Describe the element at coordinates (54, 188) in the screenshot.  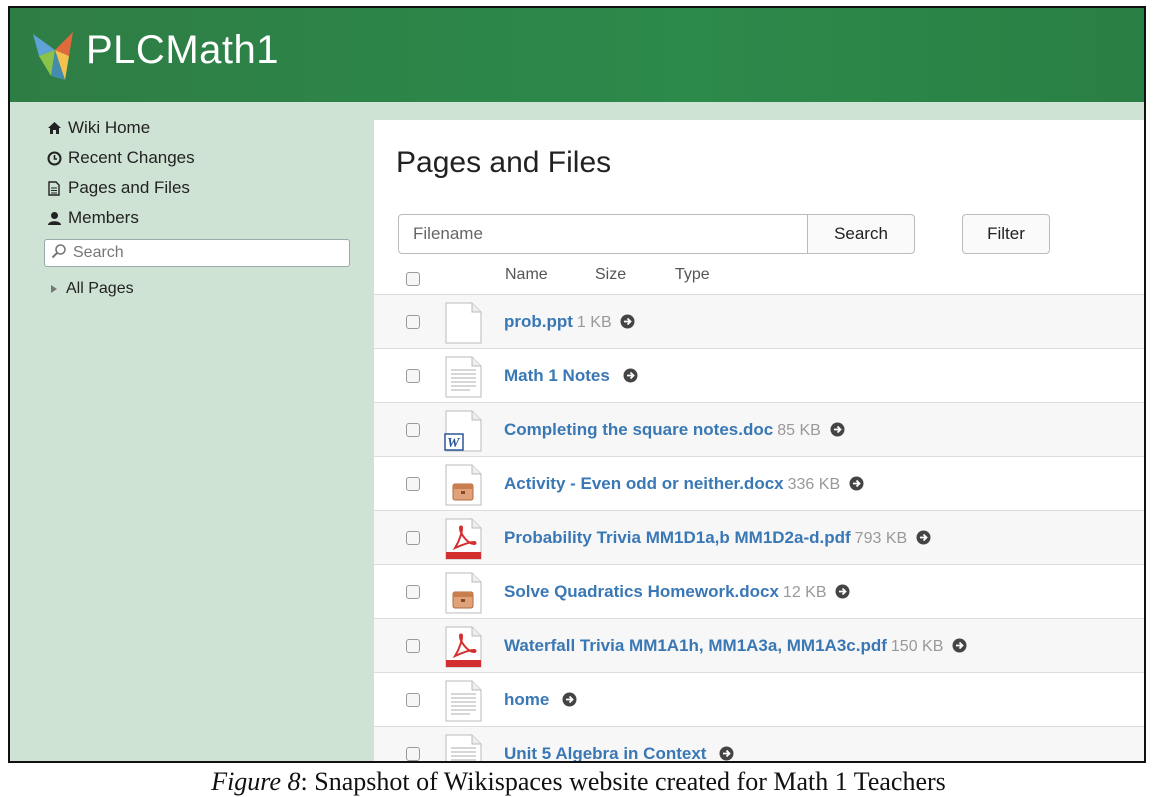
I see `file-icon` at that location.